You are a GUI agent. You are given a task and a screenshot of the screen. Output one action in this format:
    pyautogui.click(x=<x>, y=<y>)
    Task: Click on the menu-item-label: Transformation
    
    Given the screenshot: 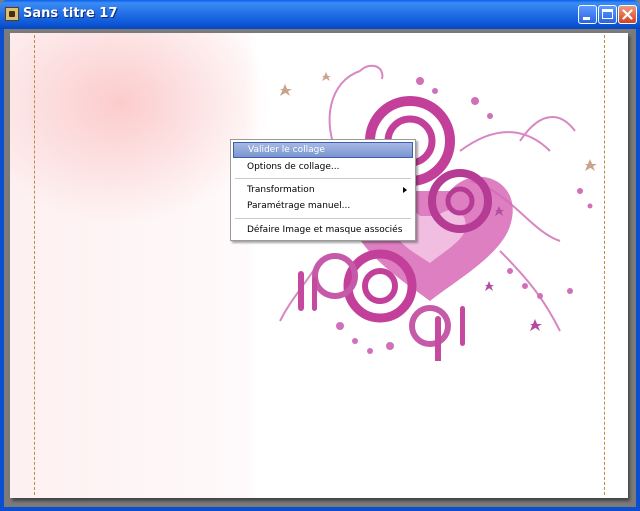 What is the action you would take?
    pyautogui.click(x=281, y=190)
    